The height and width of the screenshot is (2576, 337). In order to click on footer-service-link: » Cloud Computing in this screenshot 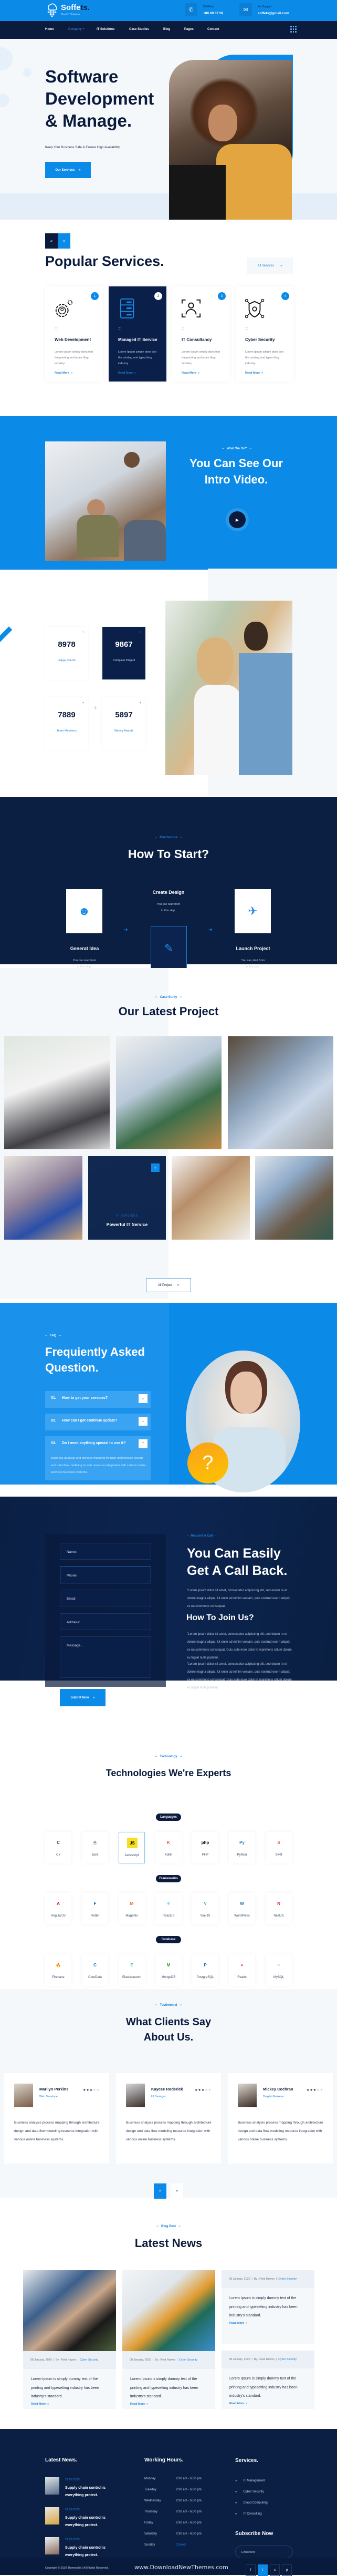, I will do `click(252, 2503)`.